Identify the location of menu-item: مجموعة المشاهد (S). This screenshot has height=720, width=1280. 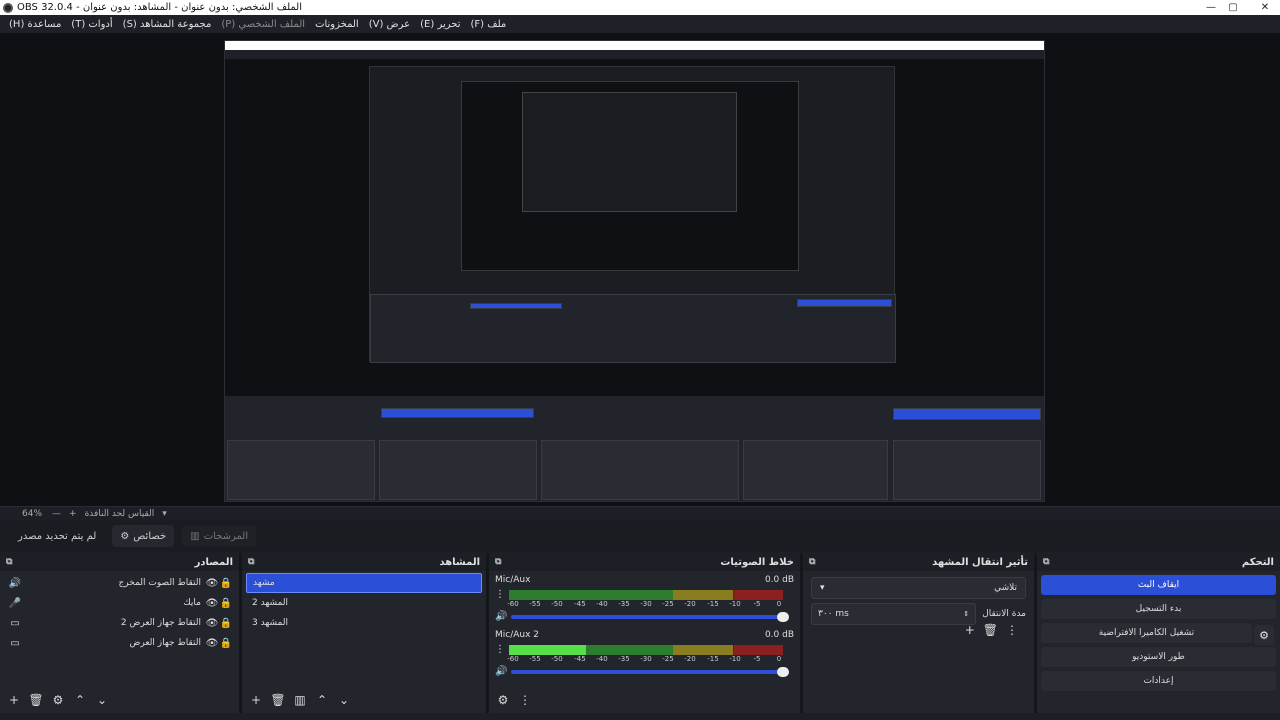
(167, 24).